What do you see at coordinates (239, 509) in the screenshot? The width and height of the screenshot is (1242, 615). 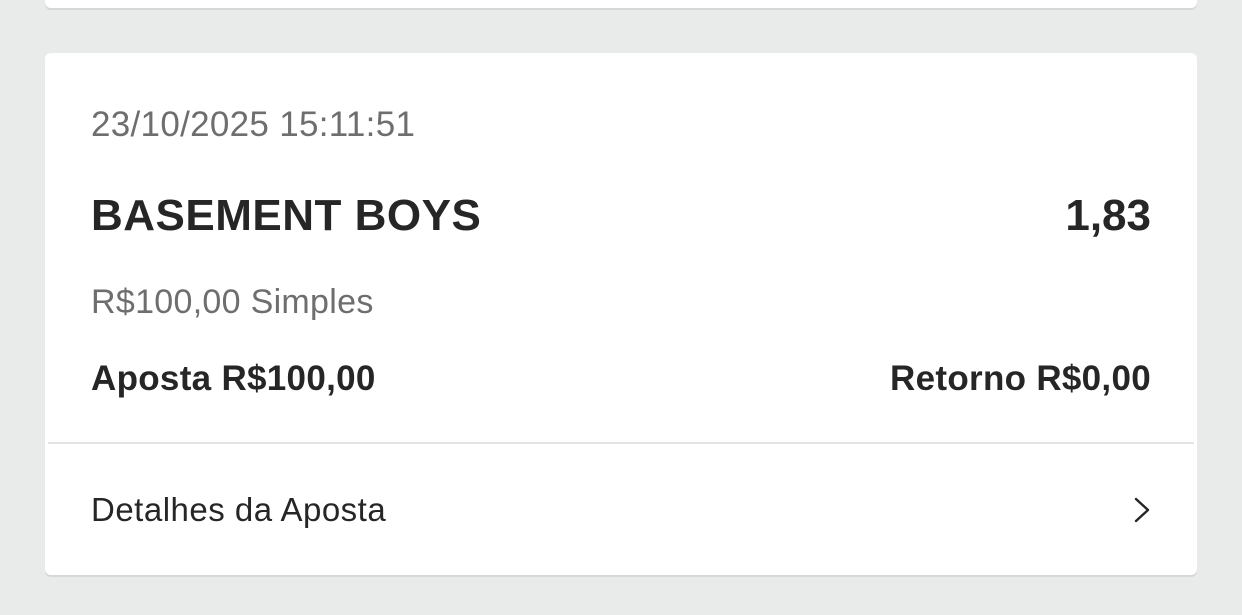 I see `bet-details-label: Detalhes da Aposta` at bounding box center [239, 509].